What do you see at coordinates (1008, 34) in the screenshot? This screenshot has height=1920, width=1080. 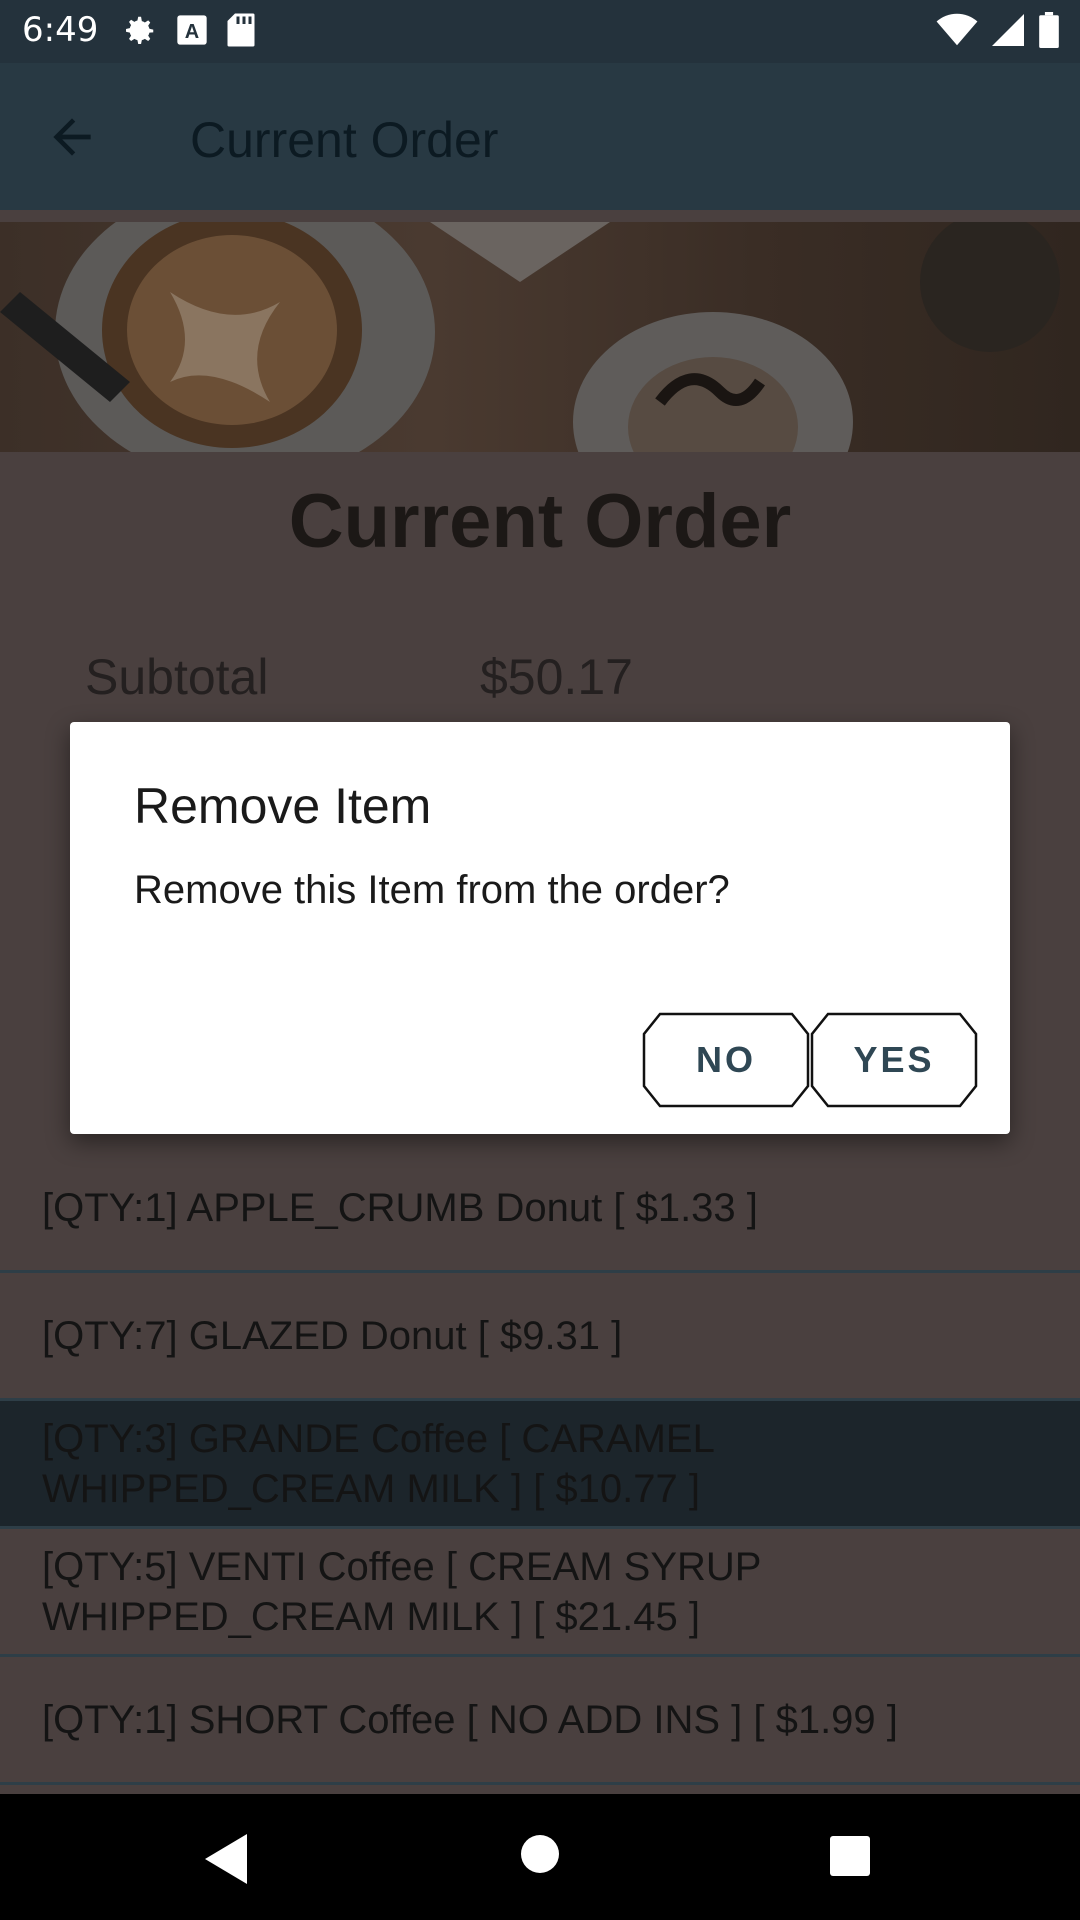 I see `signal-icon` at bounding box center [1008, 34].